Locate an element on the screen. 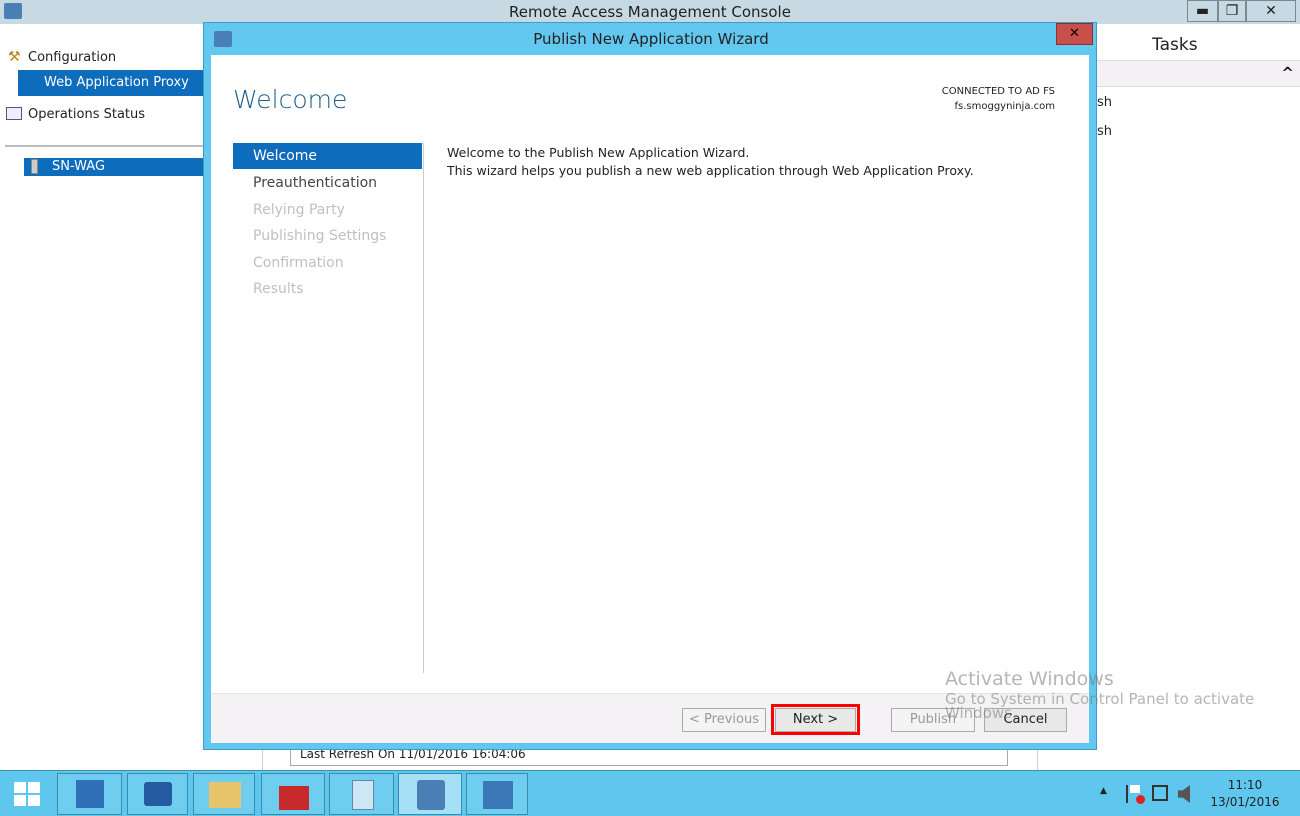 Image resolution: width=1300 pixels, height=816 pixels. main-close-button: ✕ is located at coordinates (1271, 11).